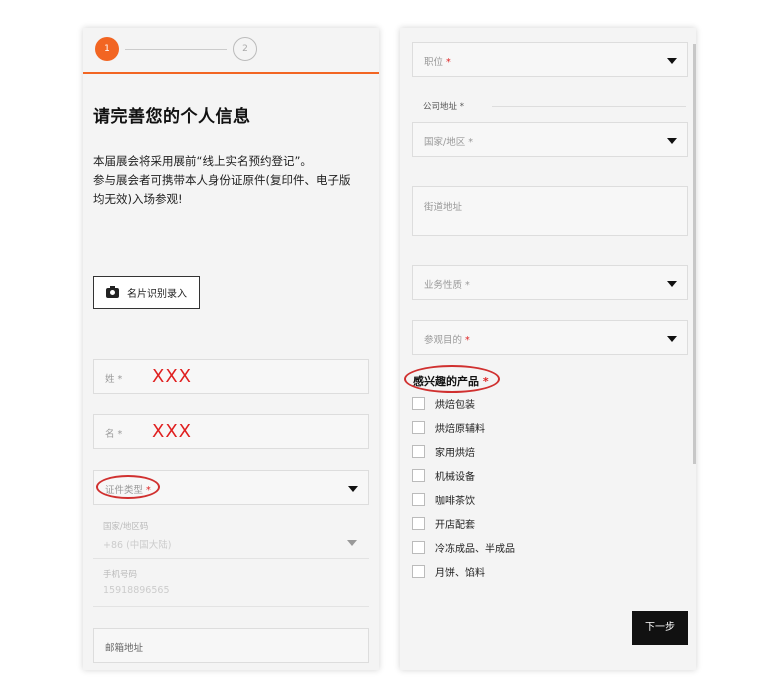 Image resolution: width=780 pixels, height=693 pixels. What do you see at coordinates (437, 62) in the screenshot?
I see `position-label: 职位 *` at bounding box center [437, 62].